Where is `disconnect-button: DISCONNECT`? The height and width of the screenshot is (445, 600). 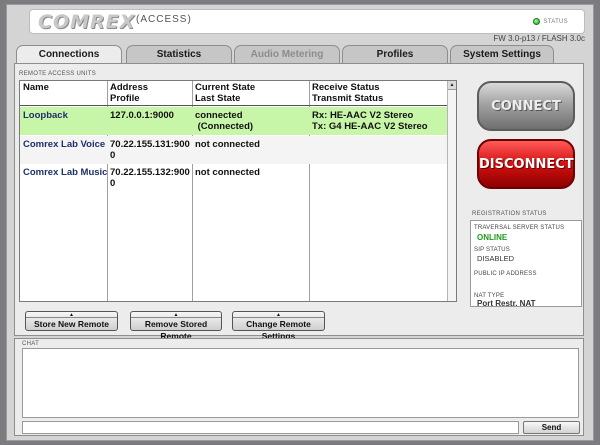 disconnect-button: DISCONNECT is located at coordinates (526, 164).